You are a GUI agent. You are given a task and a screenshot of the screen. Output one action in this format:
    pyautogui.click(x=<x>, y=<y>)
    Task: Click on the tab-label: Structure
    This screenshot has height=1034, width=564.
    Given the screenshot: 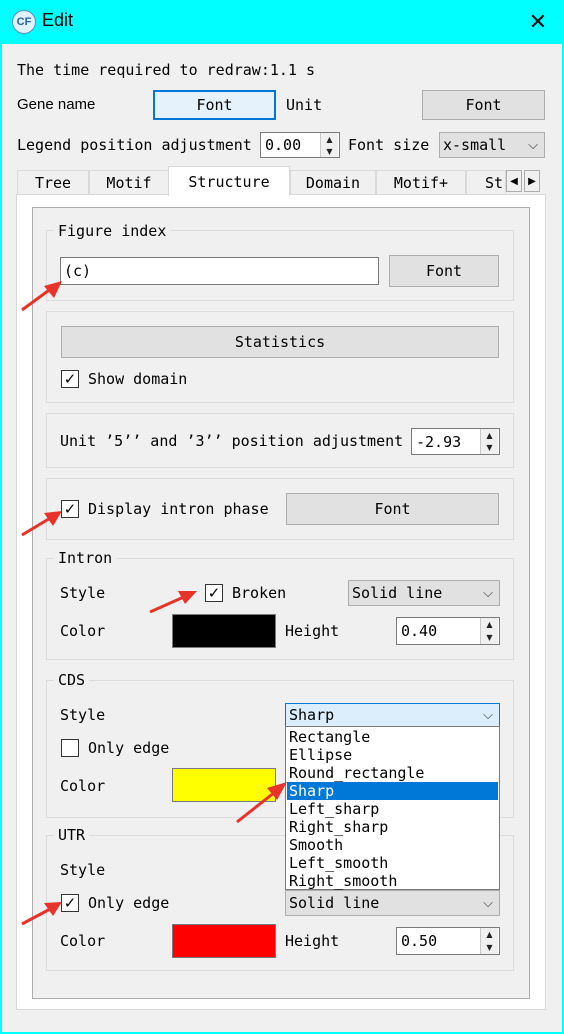 What is the action you would take?
    pyautogui.click(x=229, y=181)
    